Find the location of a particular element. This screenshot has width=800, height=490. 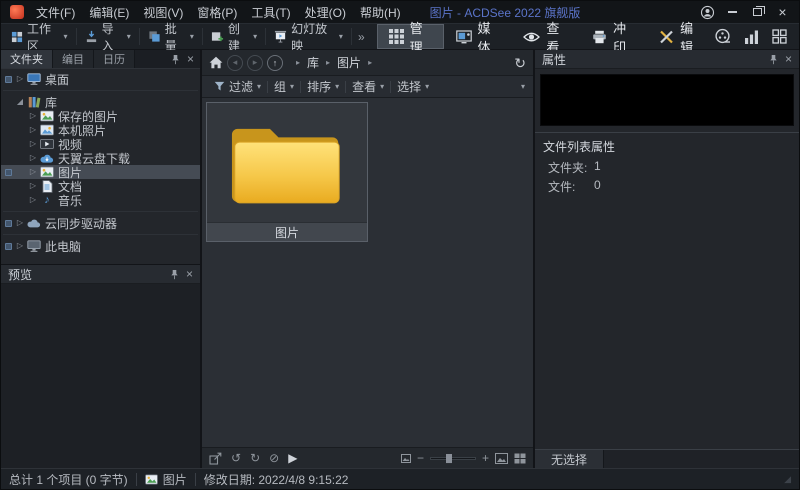

chevron-down-icon: ▾ is located at coordinates (382, 86).